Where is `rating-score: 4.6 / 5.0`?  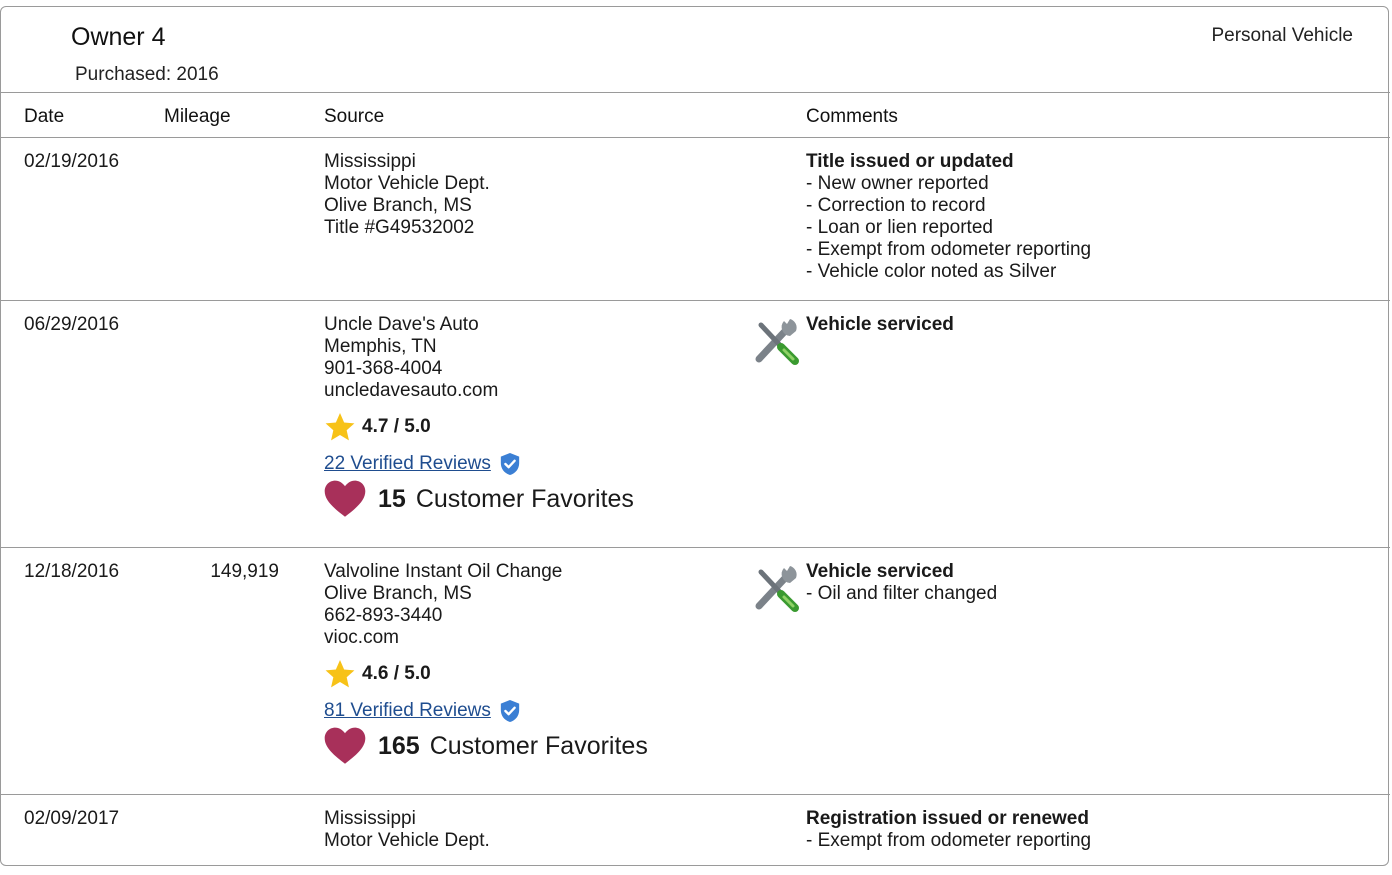
rating-score: 4.6 / 5.0 is located at coordinates (396, 673).